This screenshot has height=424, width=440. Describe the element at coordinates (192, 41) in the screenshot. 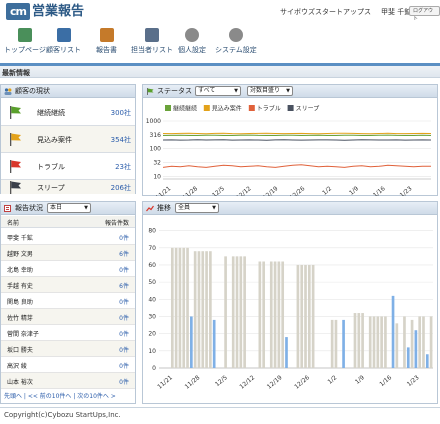

I see `toolbar-personal-settings: 個人設定` at that location.